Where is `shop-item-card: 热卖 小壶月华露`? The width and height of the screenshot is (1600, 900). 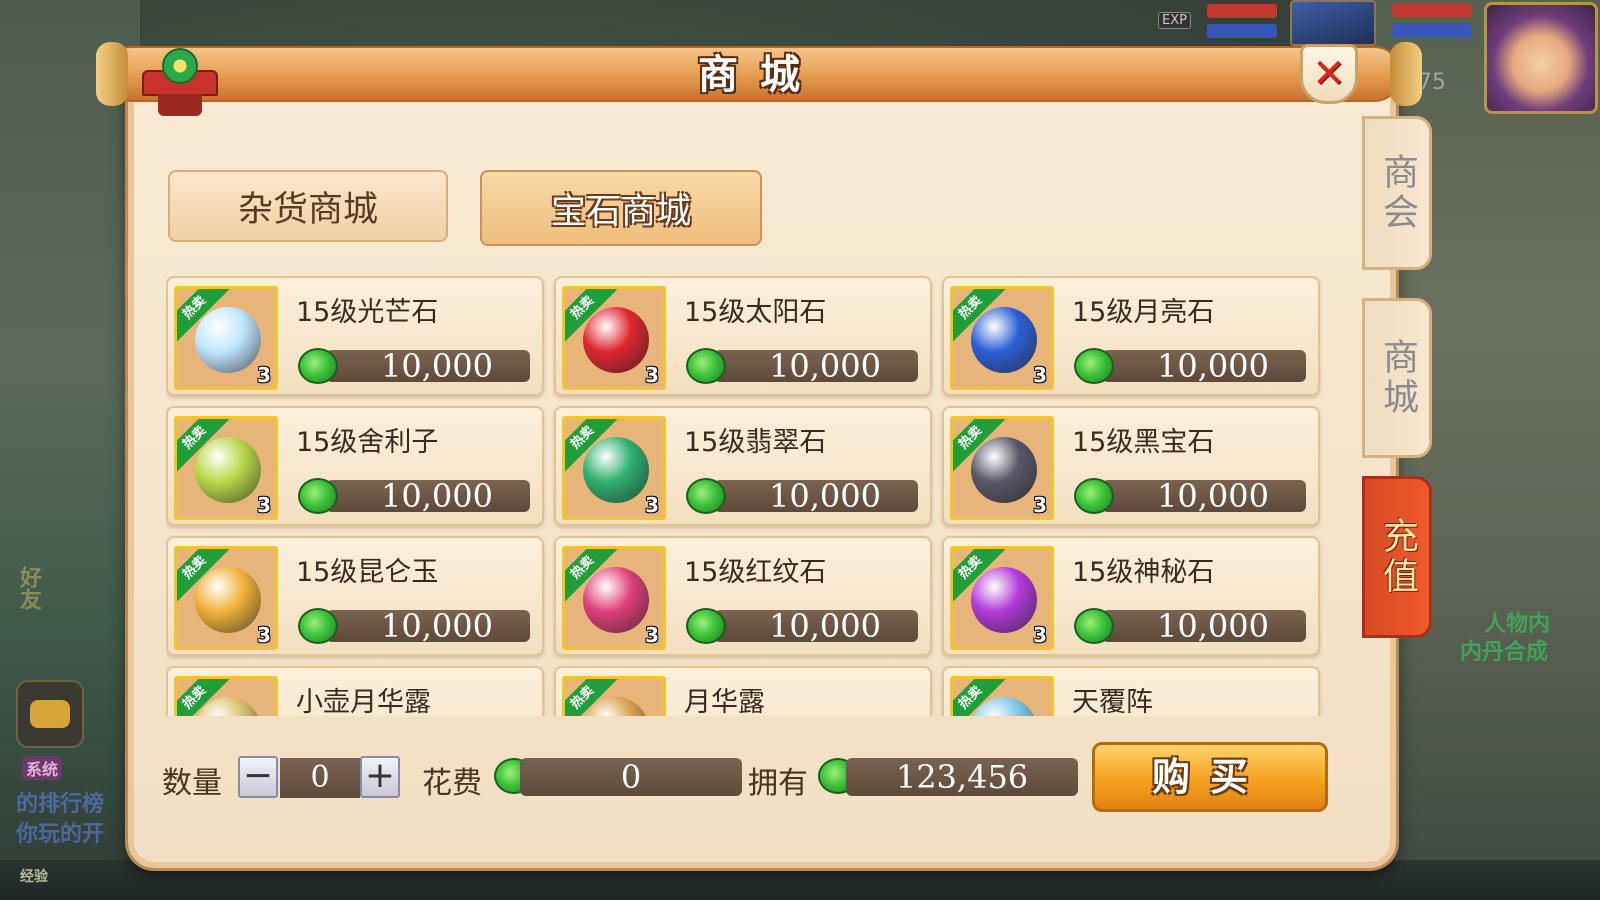 shop-item-card: 热卖 小壶月华露 is located at coordinates (355, 691).